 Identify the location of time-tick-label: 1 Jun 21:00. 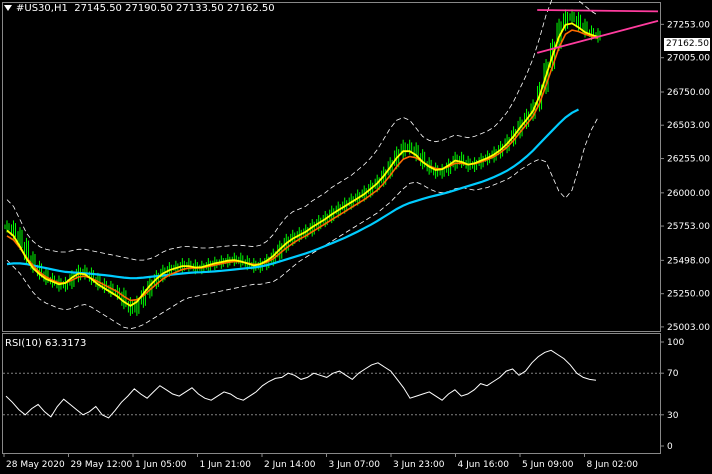
(226, 465).